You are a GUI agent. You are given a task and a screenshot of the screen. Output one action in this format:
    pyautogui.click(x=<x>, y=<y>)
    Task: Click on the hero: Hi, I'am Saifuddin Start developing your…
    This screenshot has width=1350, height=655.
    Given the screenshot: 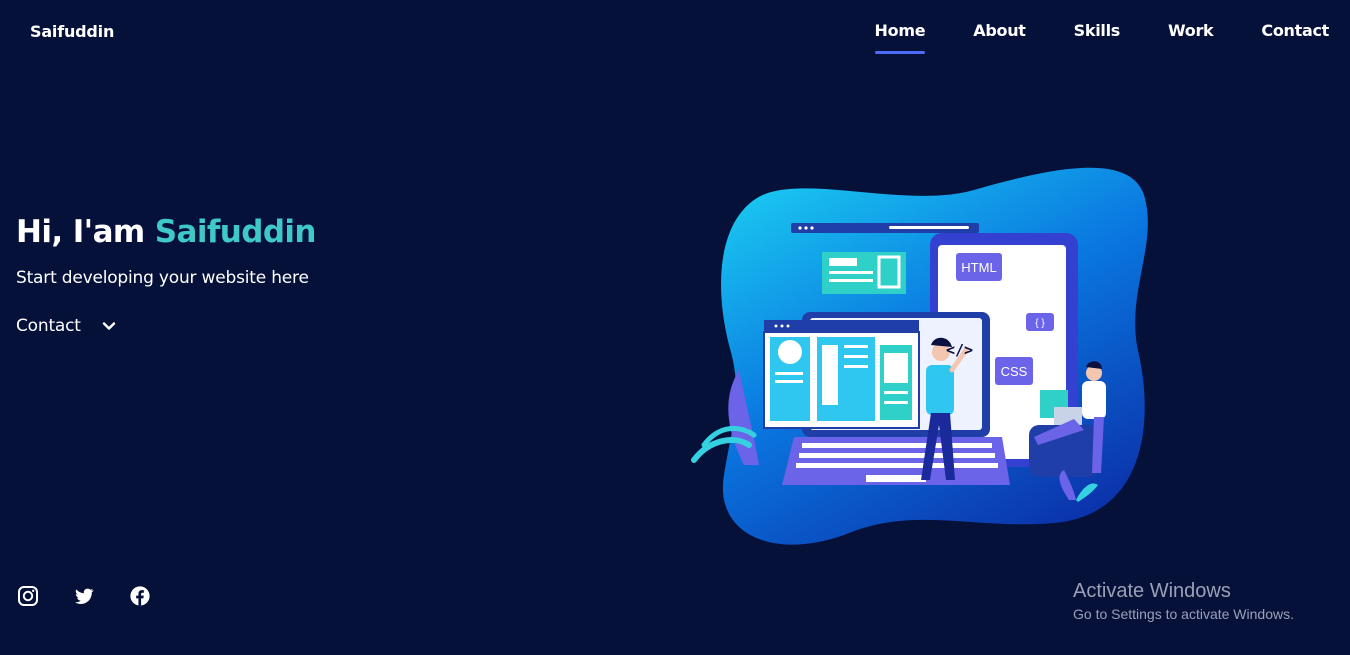 What is the action you would take?
    pyautogui.click(x=166, y=274)
    